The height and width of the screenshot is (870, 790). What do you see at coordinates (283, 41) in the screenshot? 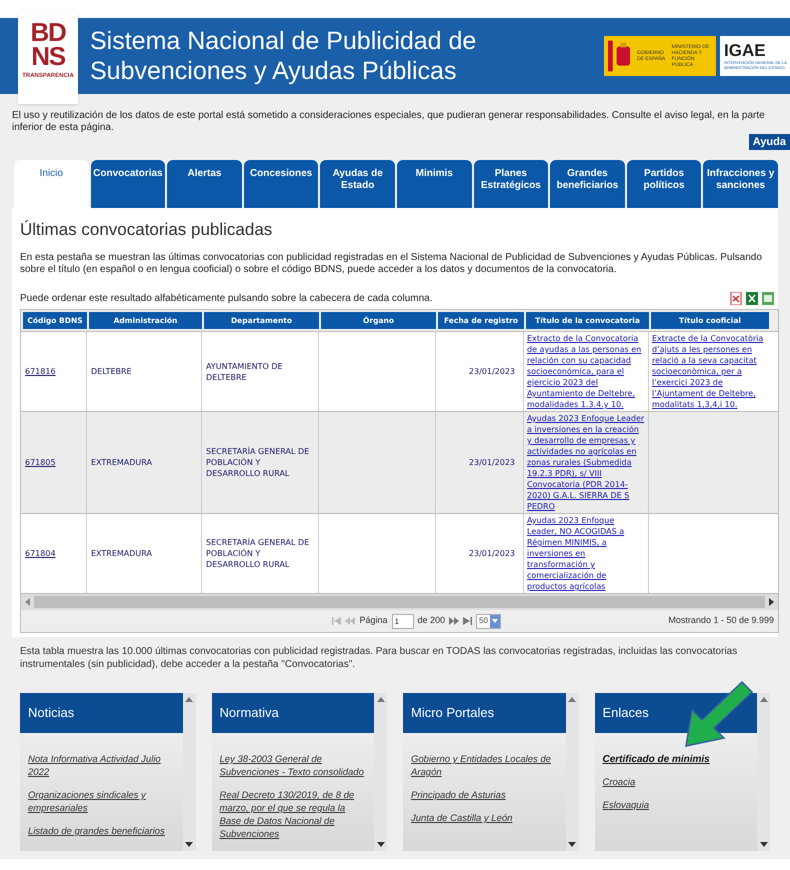
I see `site-title: Sistema Nacional de Publicidad de` at bounding box center [283, 41].